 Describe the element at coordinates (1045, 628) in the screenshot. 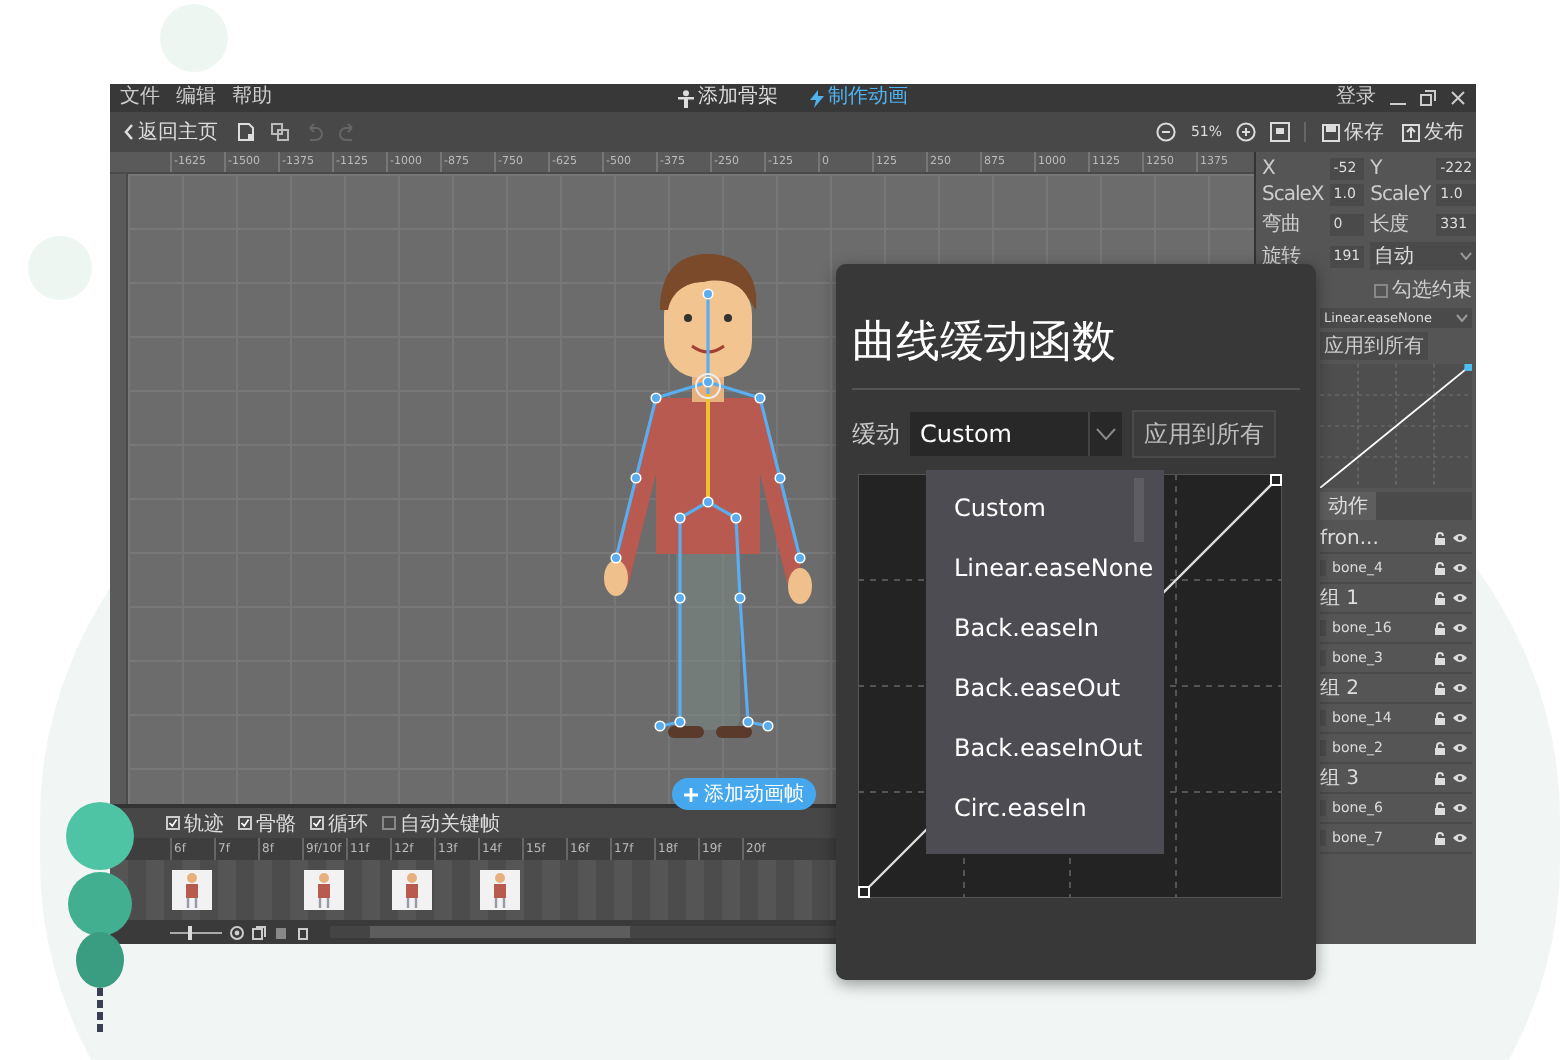

I see `easing-option: Back.easeIn` at that location.